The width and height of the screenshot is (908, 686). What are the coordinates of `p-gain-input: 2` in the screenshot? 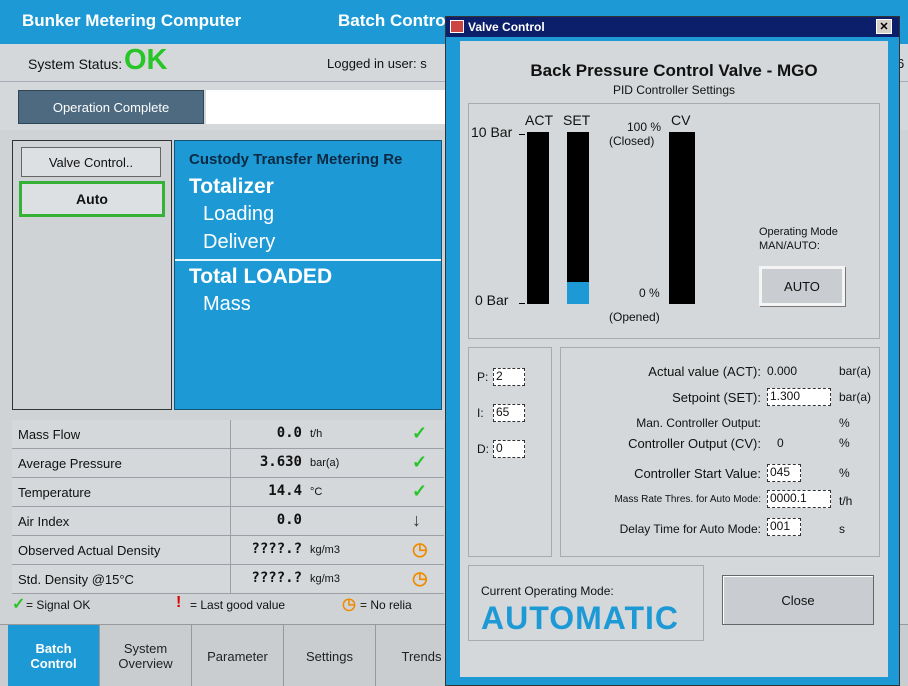 It's located at (509, 377).